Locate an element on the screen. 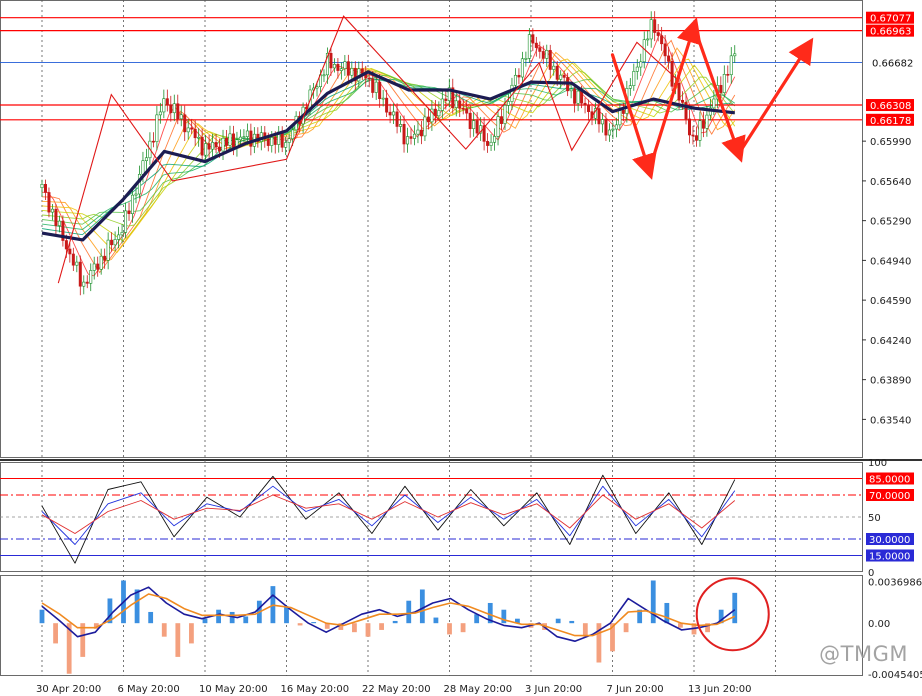 The image size is (922, 696). level-label: 0.66682 is located at coordinates (892, 64).